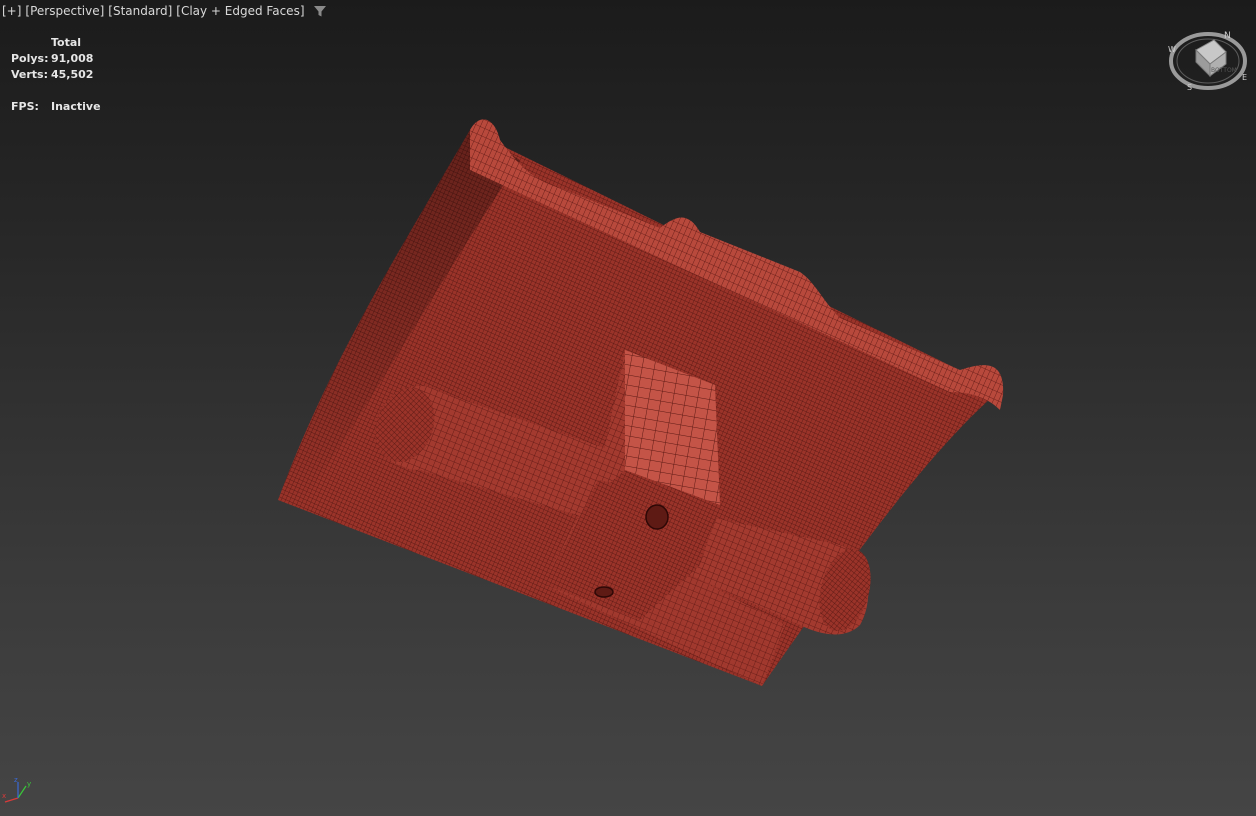  What do you see at coordinates (604, 592) in the screenshot?
I see `model-hole-lower` at bounding box center [604, 592].